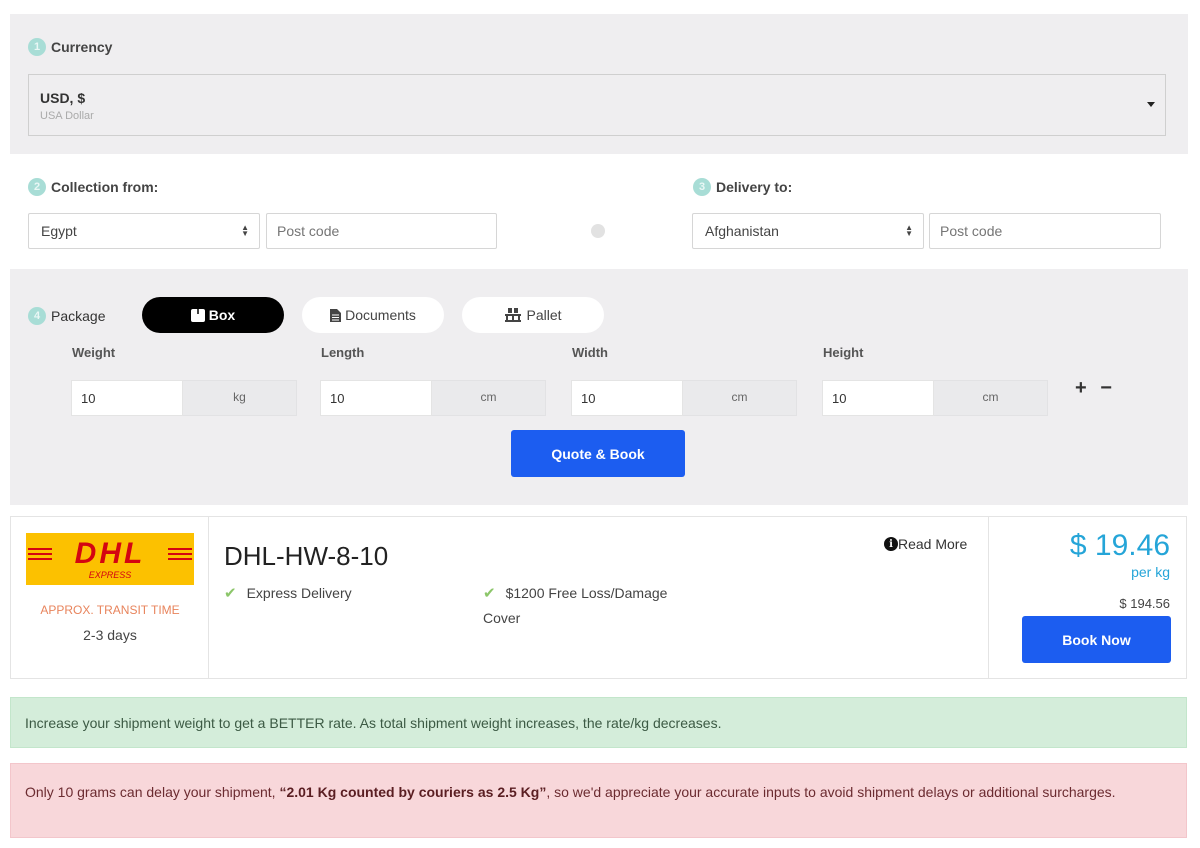 The image size is (1200, 848). Describe the element at coordinates (299, 593) in the screenshot. I see `feature-text: Express Delivery` at that location.